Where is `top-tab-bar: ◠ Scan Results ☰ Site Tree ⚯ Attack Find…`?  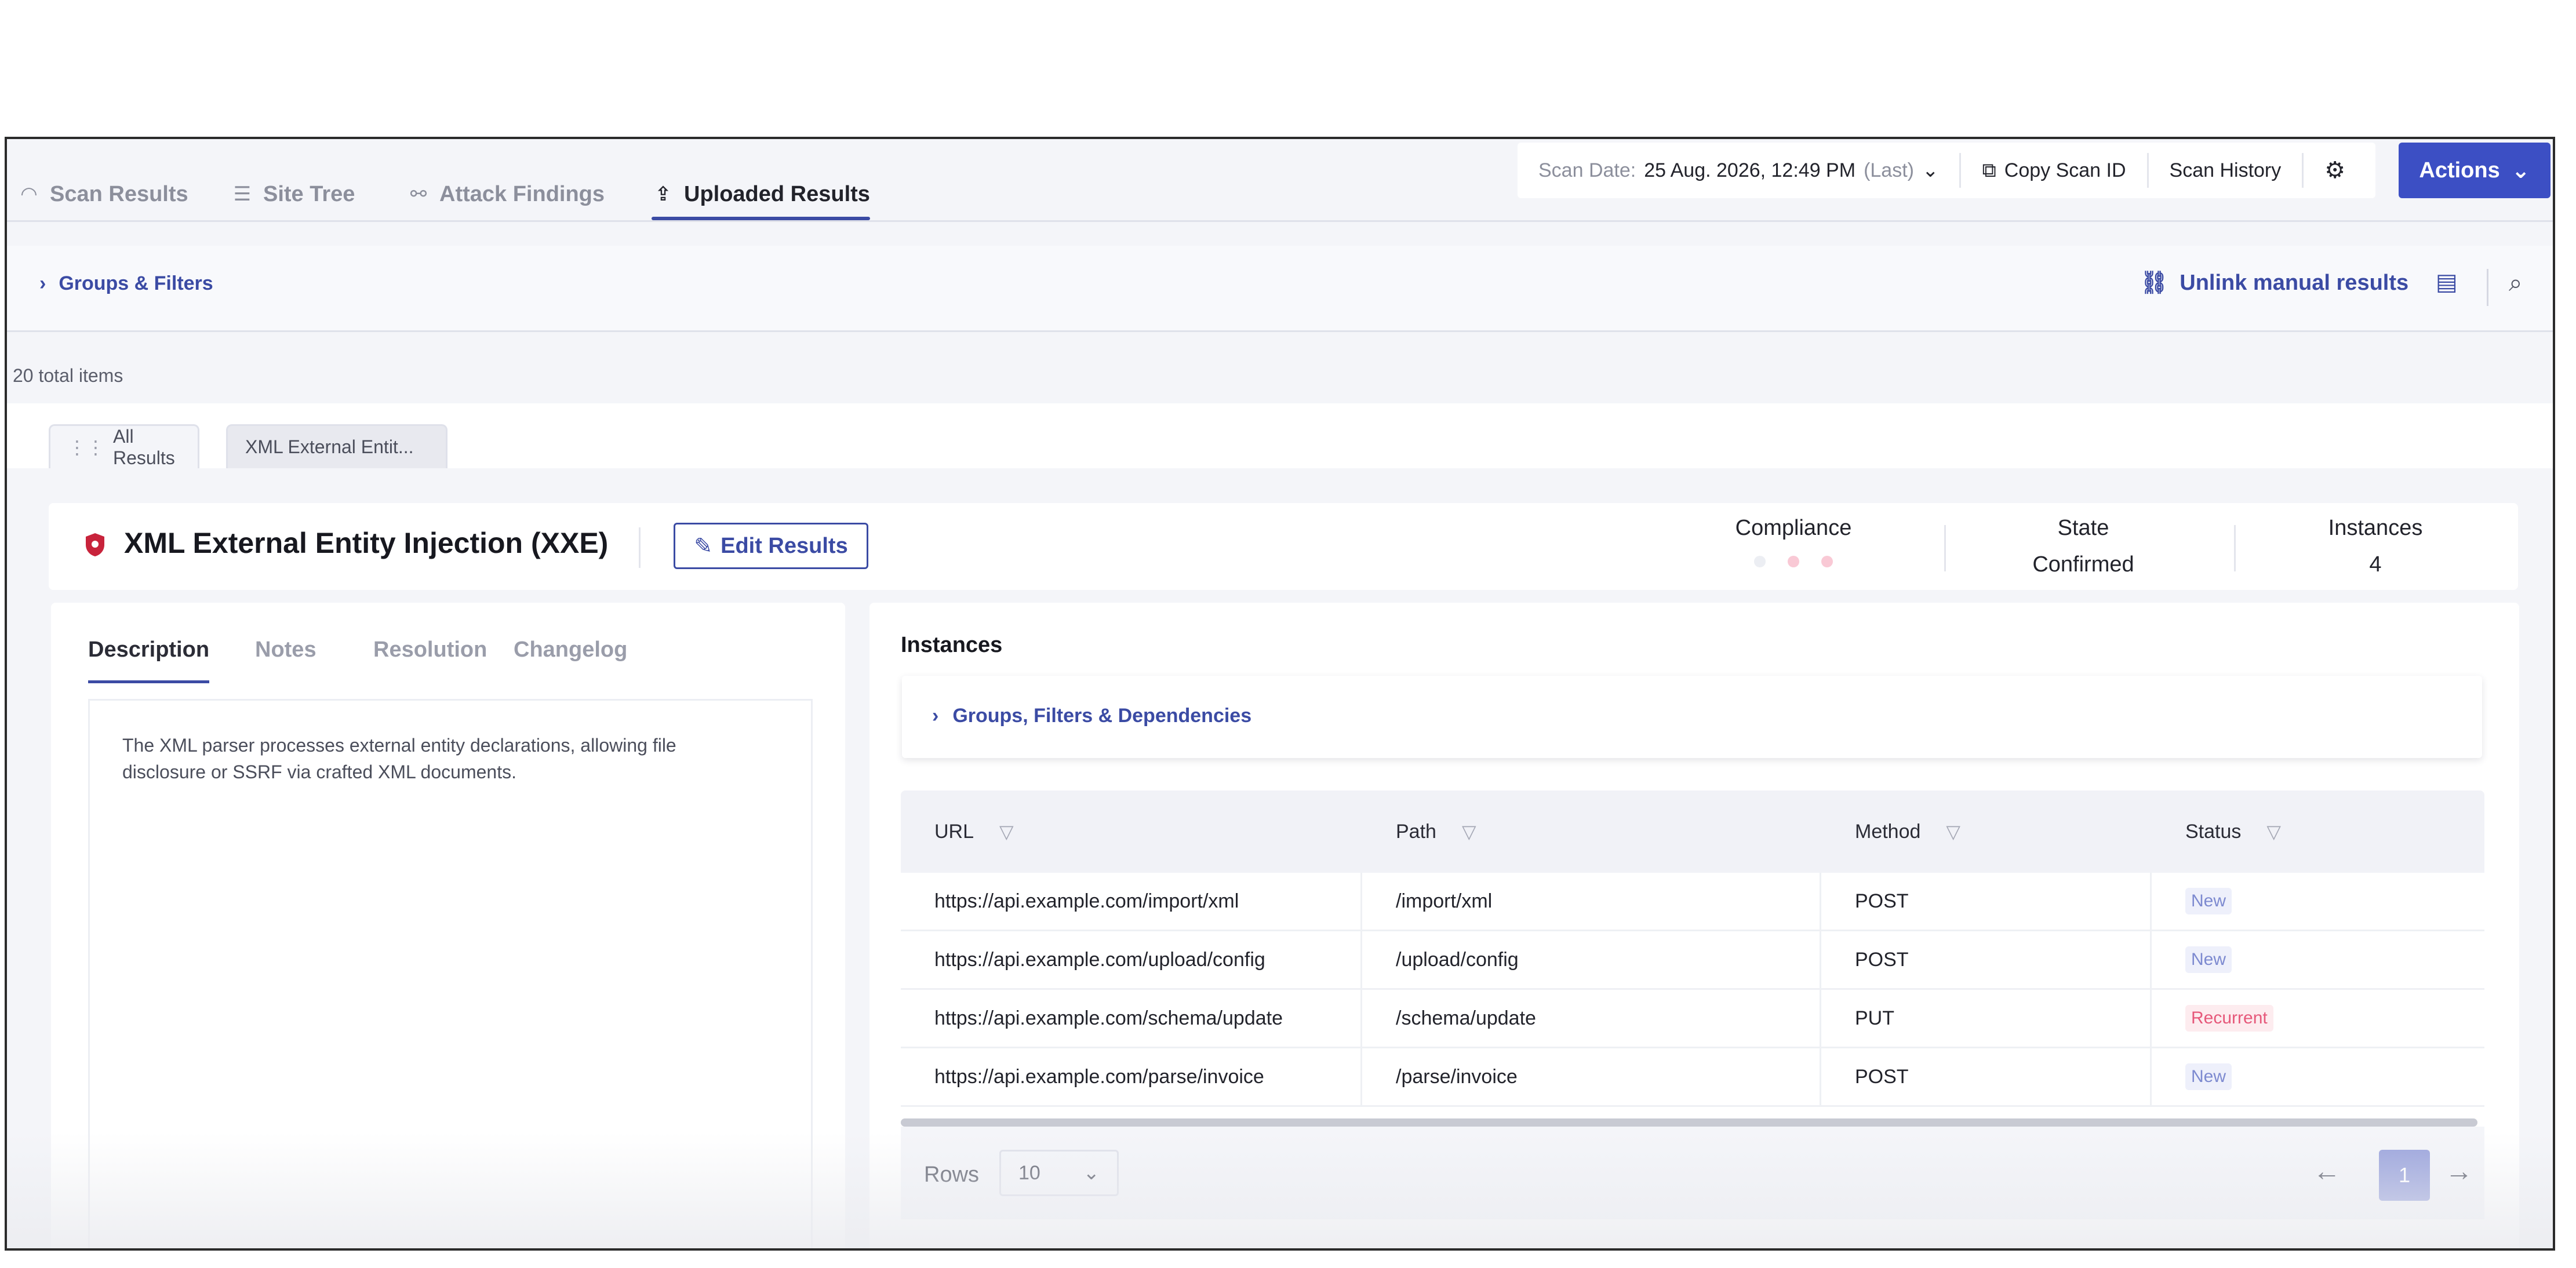
top-tab-bar: ◠ Scan Results ☰ Site Tree ⚯ Attack Find… is located at coordinates (1280, 180).